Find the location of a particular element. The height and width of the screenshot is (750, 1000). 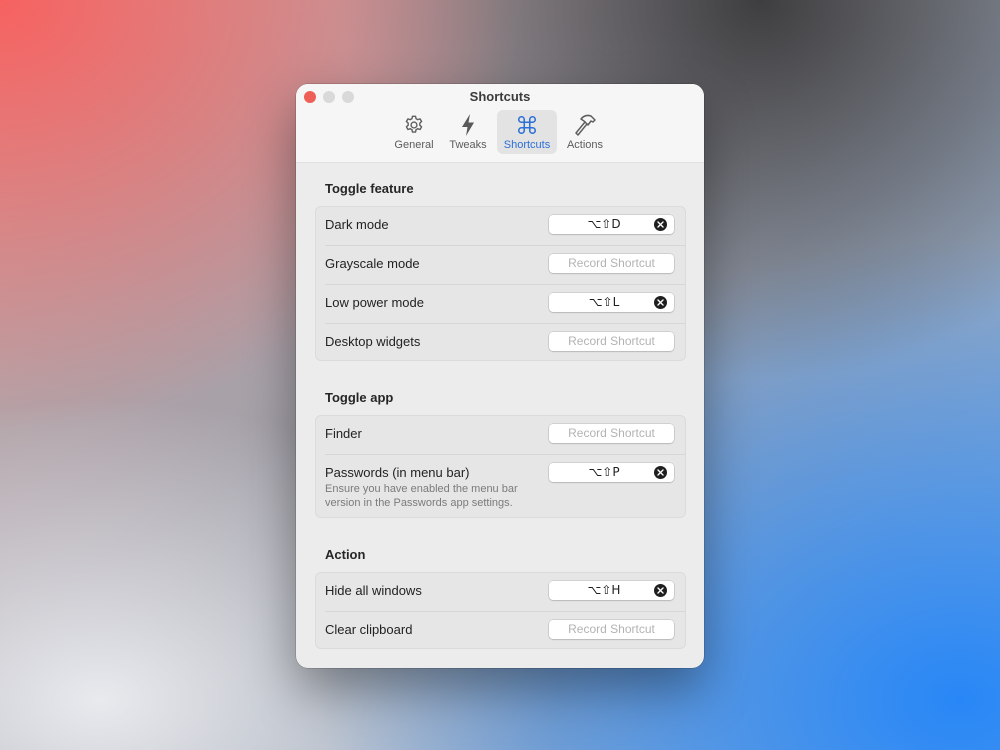

shortcut-row-grayscale-mode: Grayscale mode Record Shortcut is located at coordinates (500, 265).